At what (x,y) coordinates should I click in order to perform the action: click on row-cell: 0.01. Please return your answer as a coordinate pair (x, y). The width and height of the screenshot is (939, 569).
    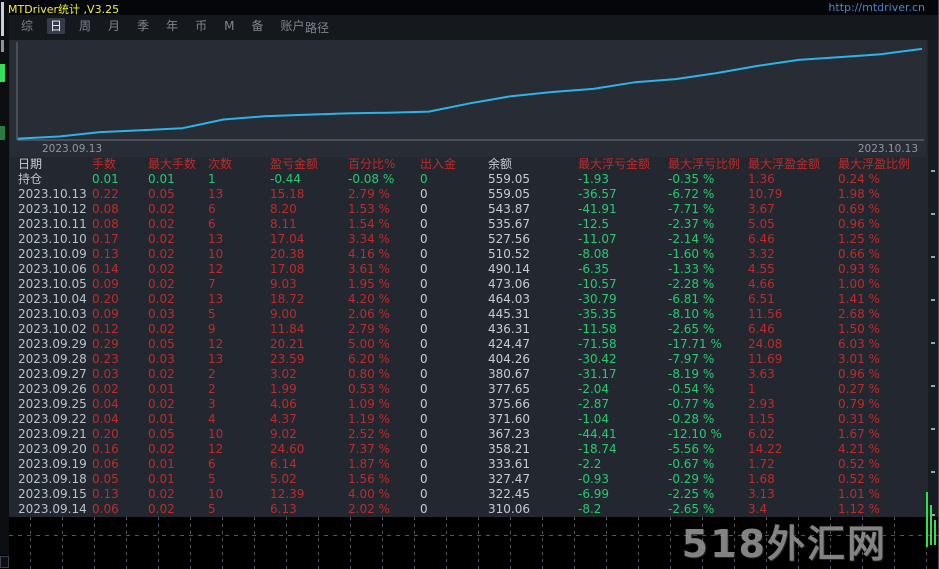
    Looking at the image, I should click on (161, 479).